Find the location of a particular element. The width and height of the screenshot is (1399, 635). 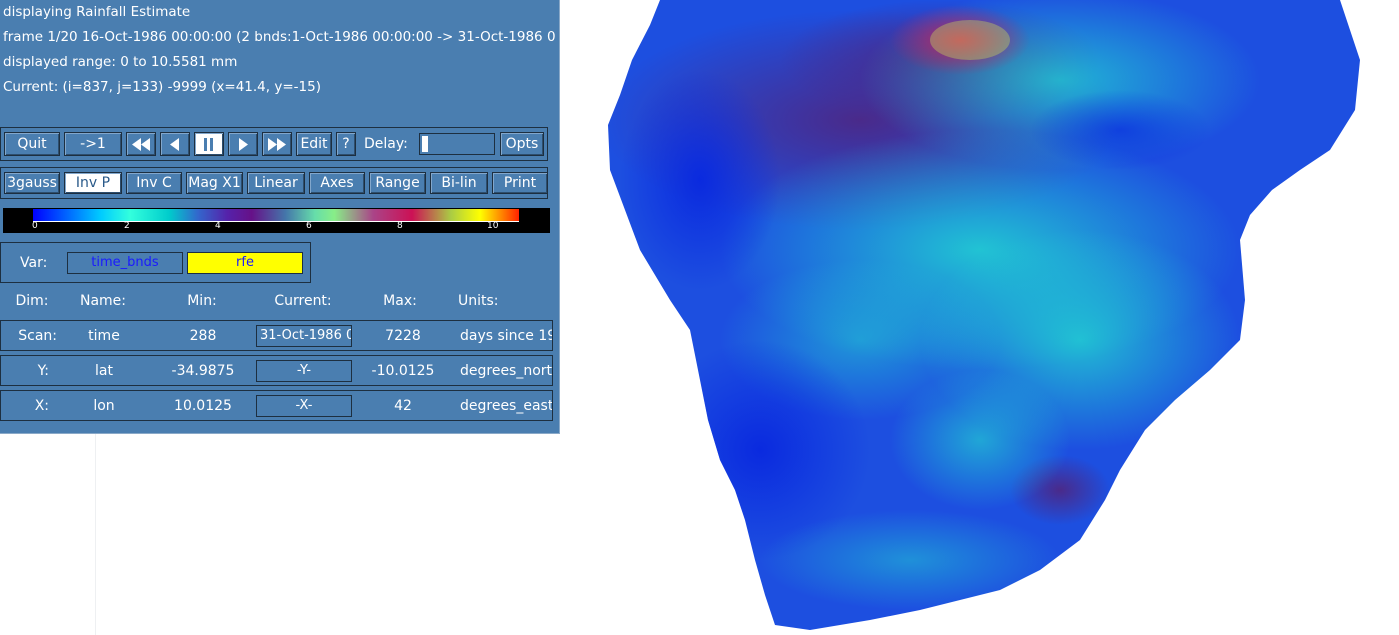

min-header: Min: is located at coordinates (202, 301).